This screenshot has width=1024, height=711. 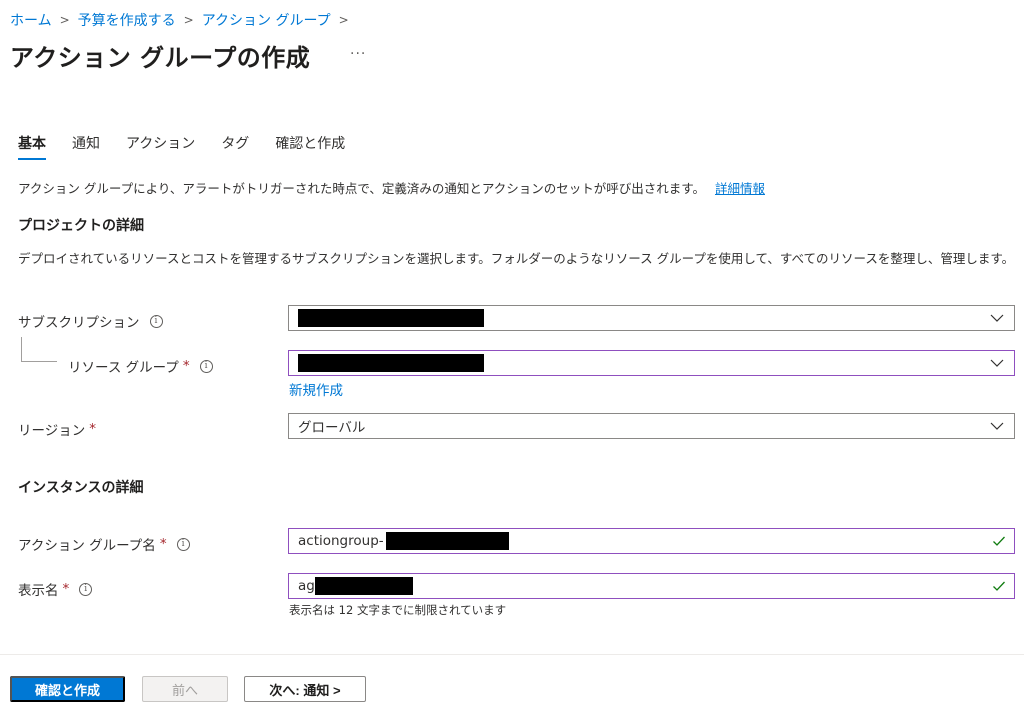 I want to click on action-group-name-label: アクション グループ名 * i, so click(x=104, y=544).